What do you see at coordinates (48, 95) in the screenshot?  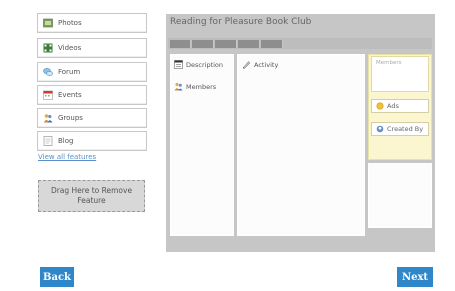 I see `events-icon` at bounding box center [48, 95].